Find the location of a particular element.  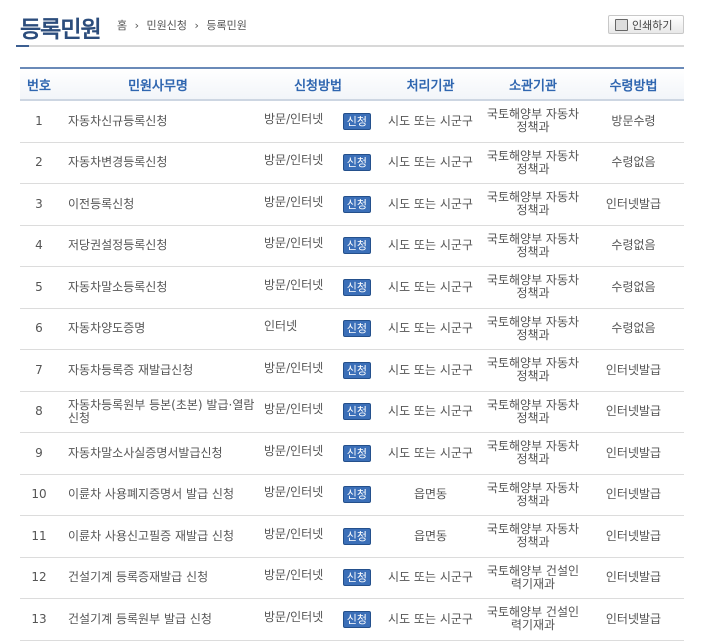

row-name: 자동차말소등록신청 is located at coordinates (158, 287).